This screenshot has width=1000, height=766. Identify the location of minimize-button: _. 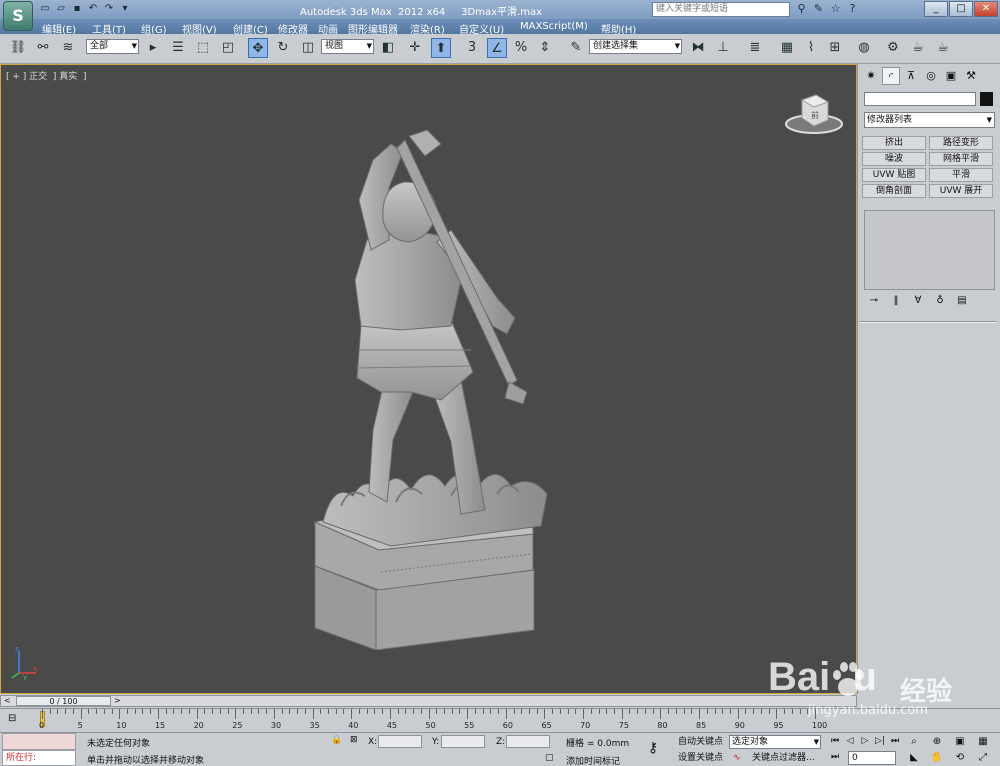
(936, 9).